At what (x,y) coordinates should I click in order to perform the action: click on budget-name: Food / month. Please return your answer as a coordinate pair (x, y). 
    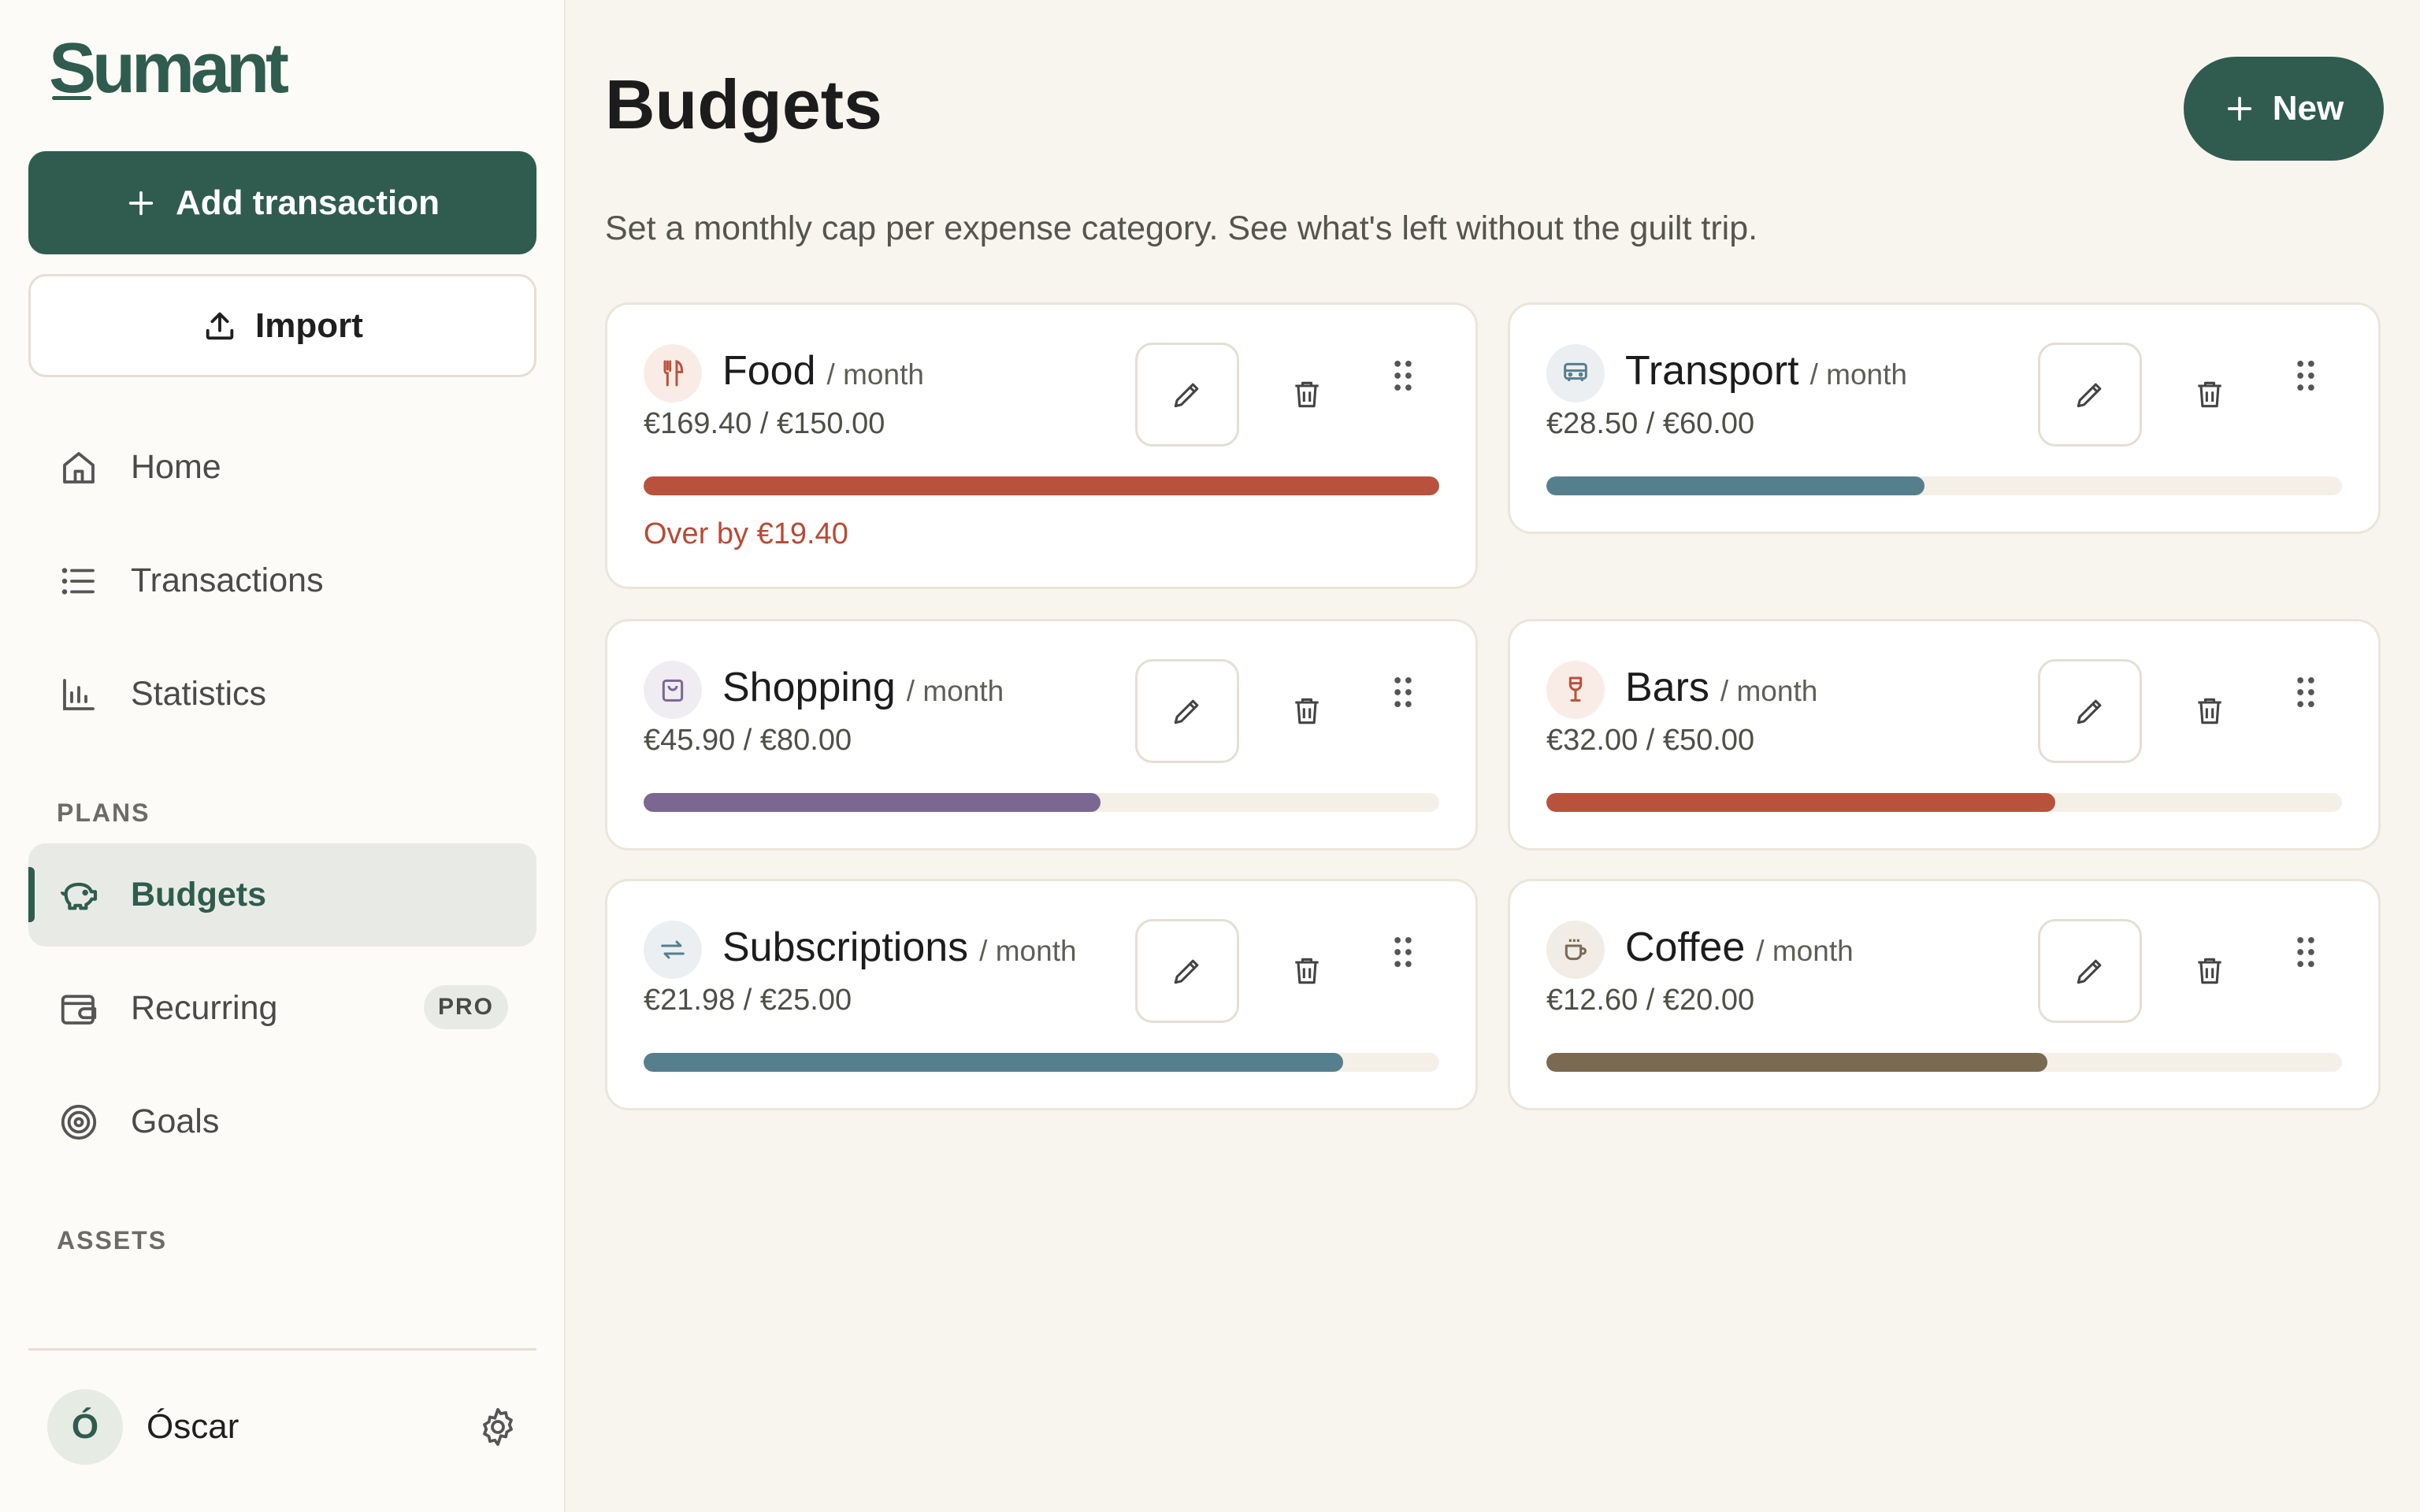
    Looking at the image, I should click on (823, 371).